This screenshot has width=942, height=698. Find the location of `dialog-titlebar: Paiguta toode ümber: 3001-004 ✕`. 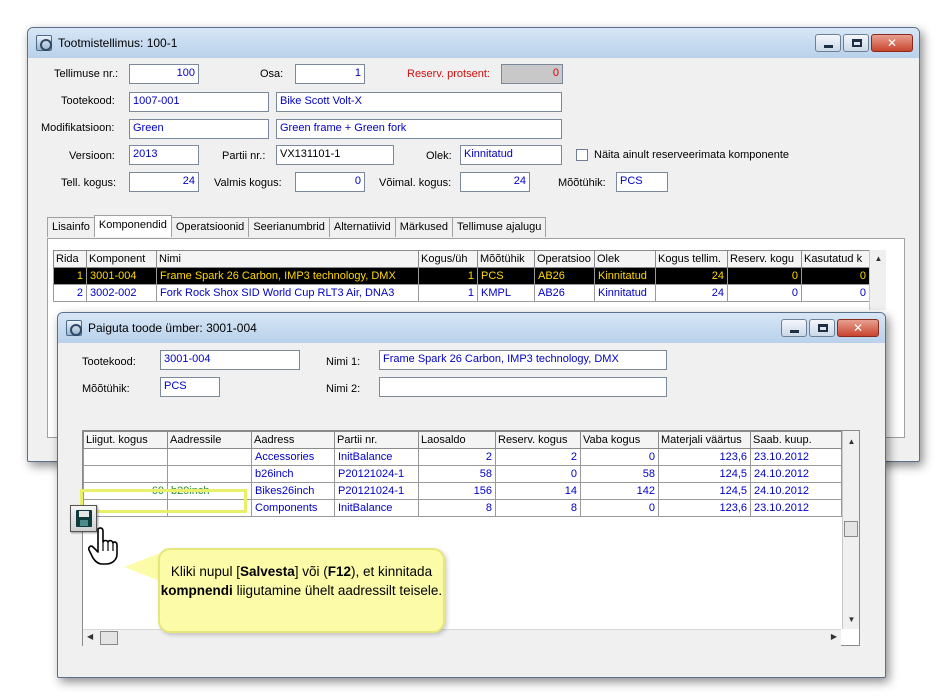

dialog-titlebar: Paiguta toode ümber: 3001-004 ✕ is located at coordinates (471, 328).